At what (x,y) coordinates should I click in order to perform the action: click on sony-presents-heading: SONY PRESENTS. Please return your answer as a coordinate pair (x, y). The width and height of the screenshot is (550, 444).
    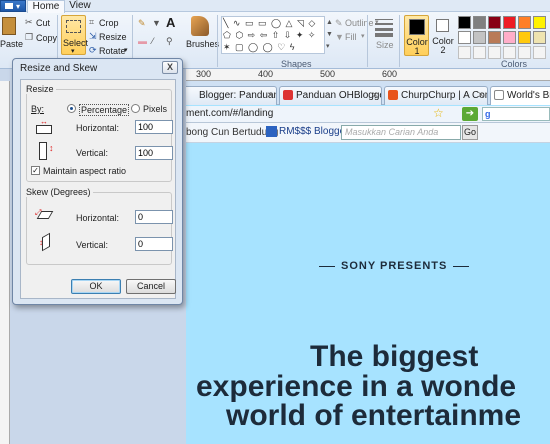
    Looking at the image, I should click on (394, 266).